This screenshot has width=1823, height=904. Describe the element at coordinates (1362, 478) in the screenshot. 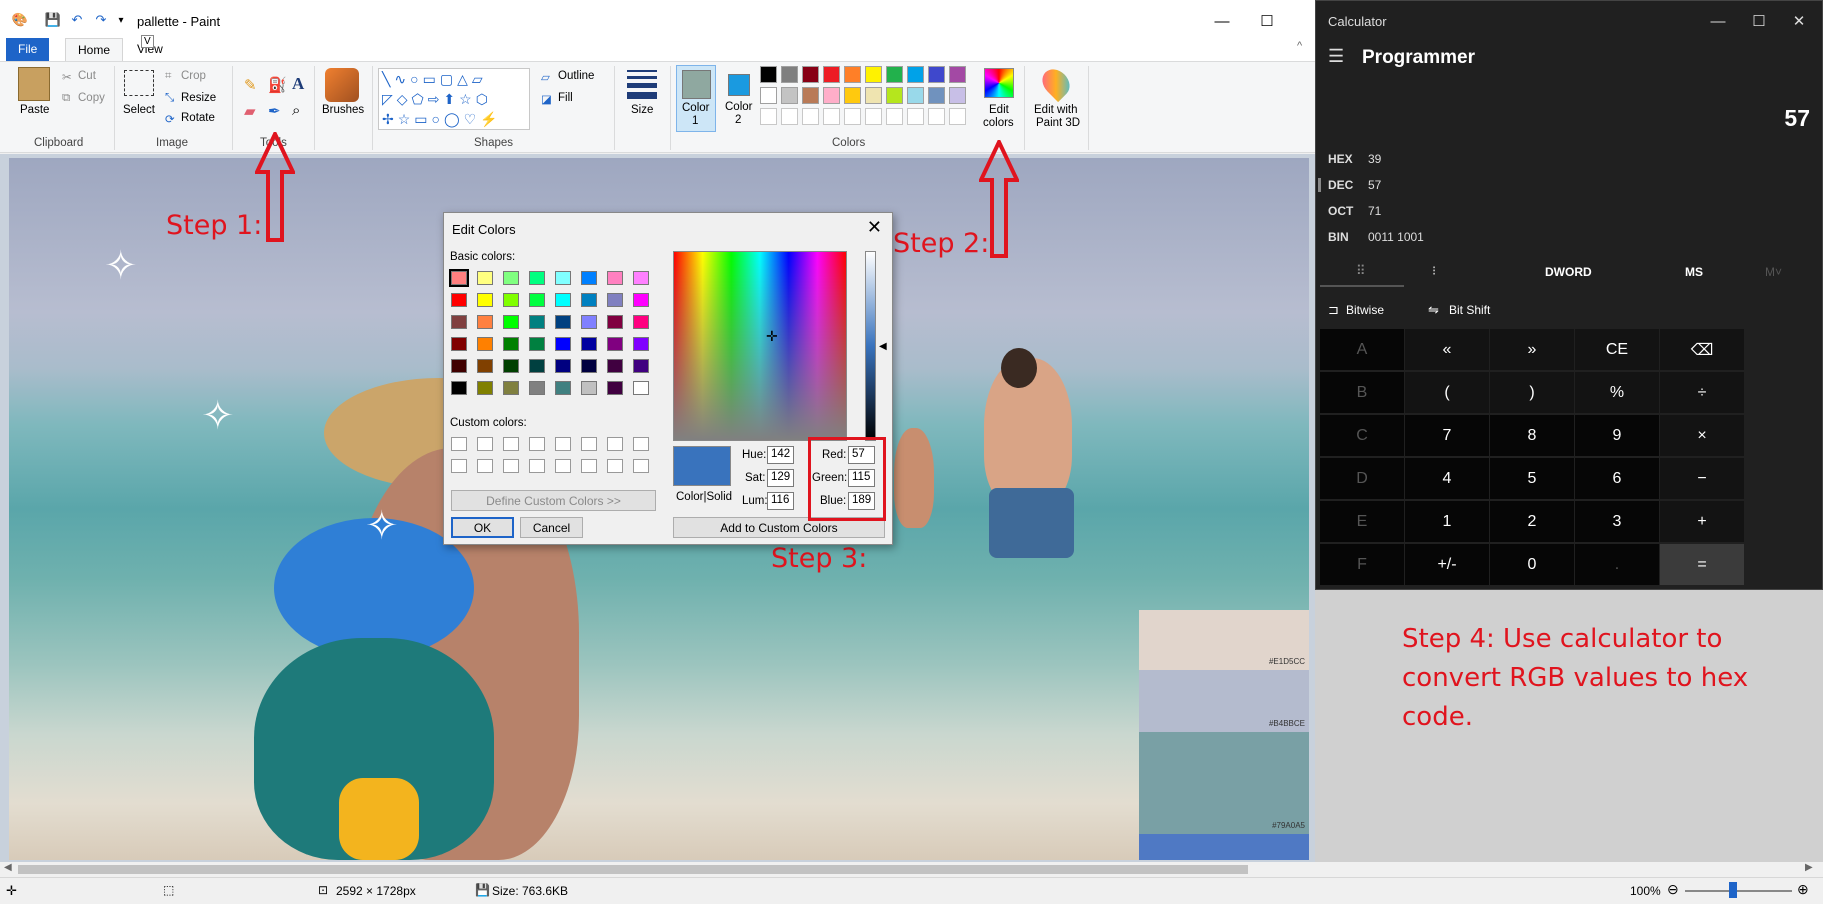

I see `calc-key: D` at that location.